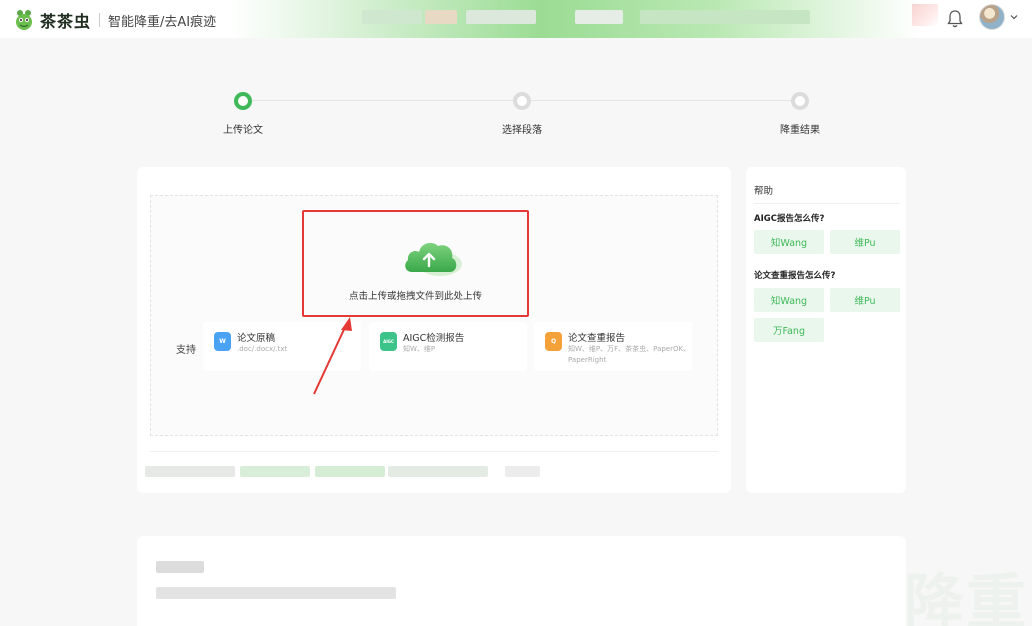  I want to click on word-doc-icon: W, so click(222, 341).